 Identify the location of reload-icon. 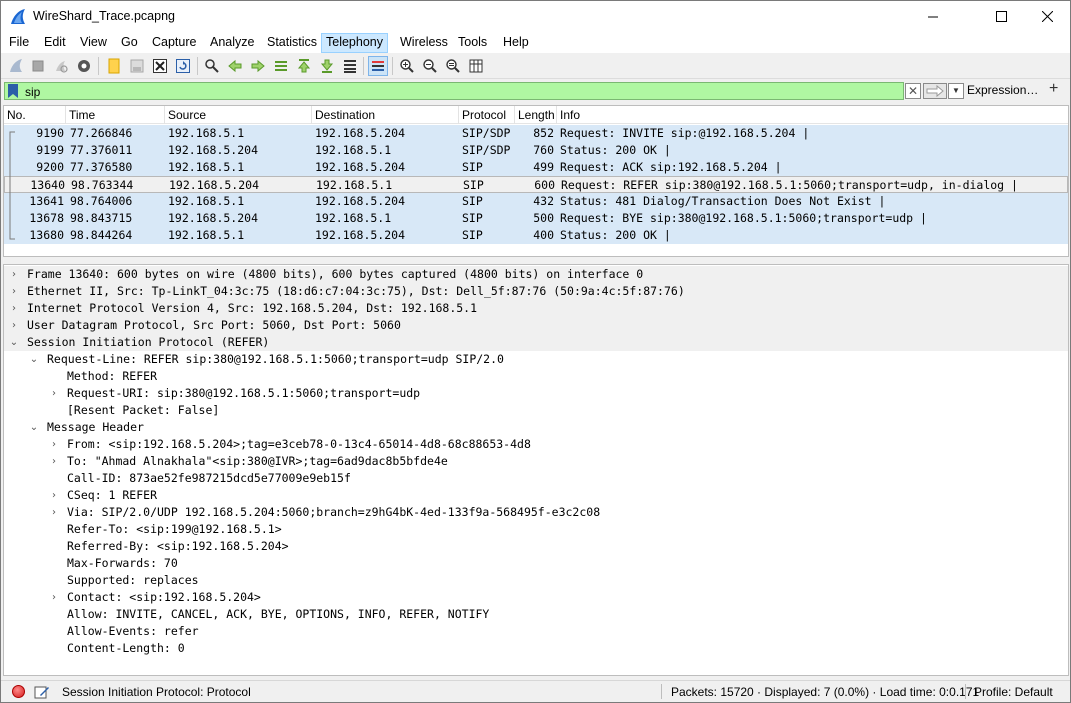
(183, 66).